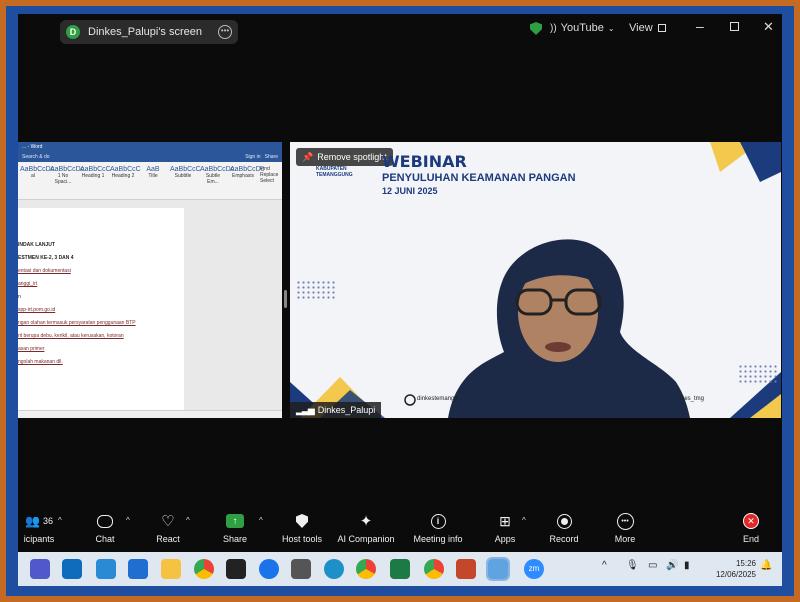 The height and width of the screenshot is (602, 800). I want to click on participants-icon: 👥, so click(32, 521).